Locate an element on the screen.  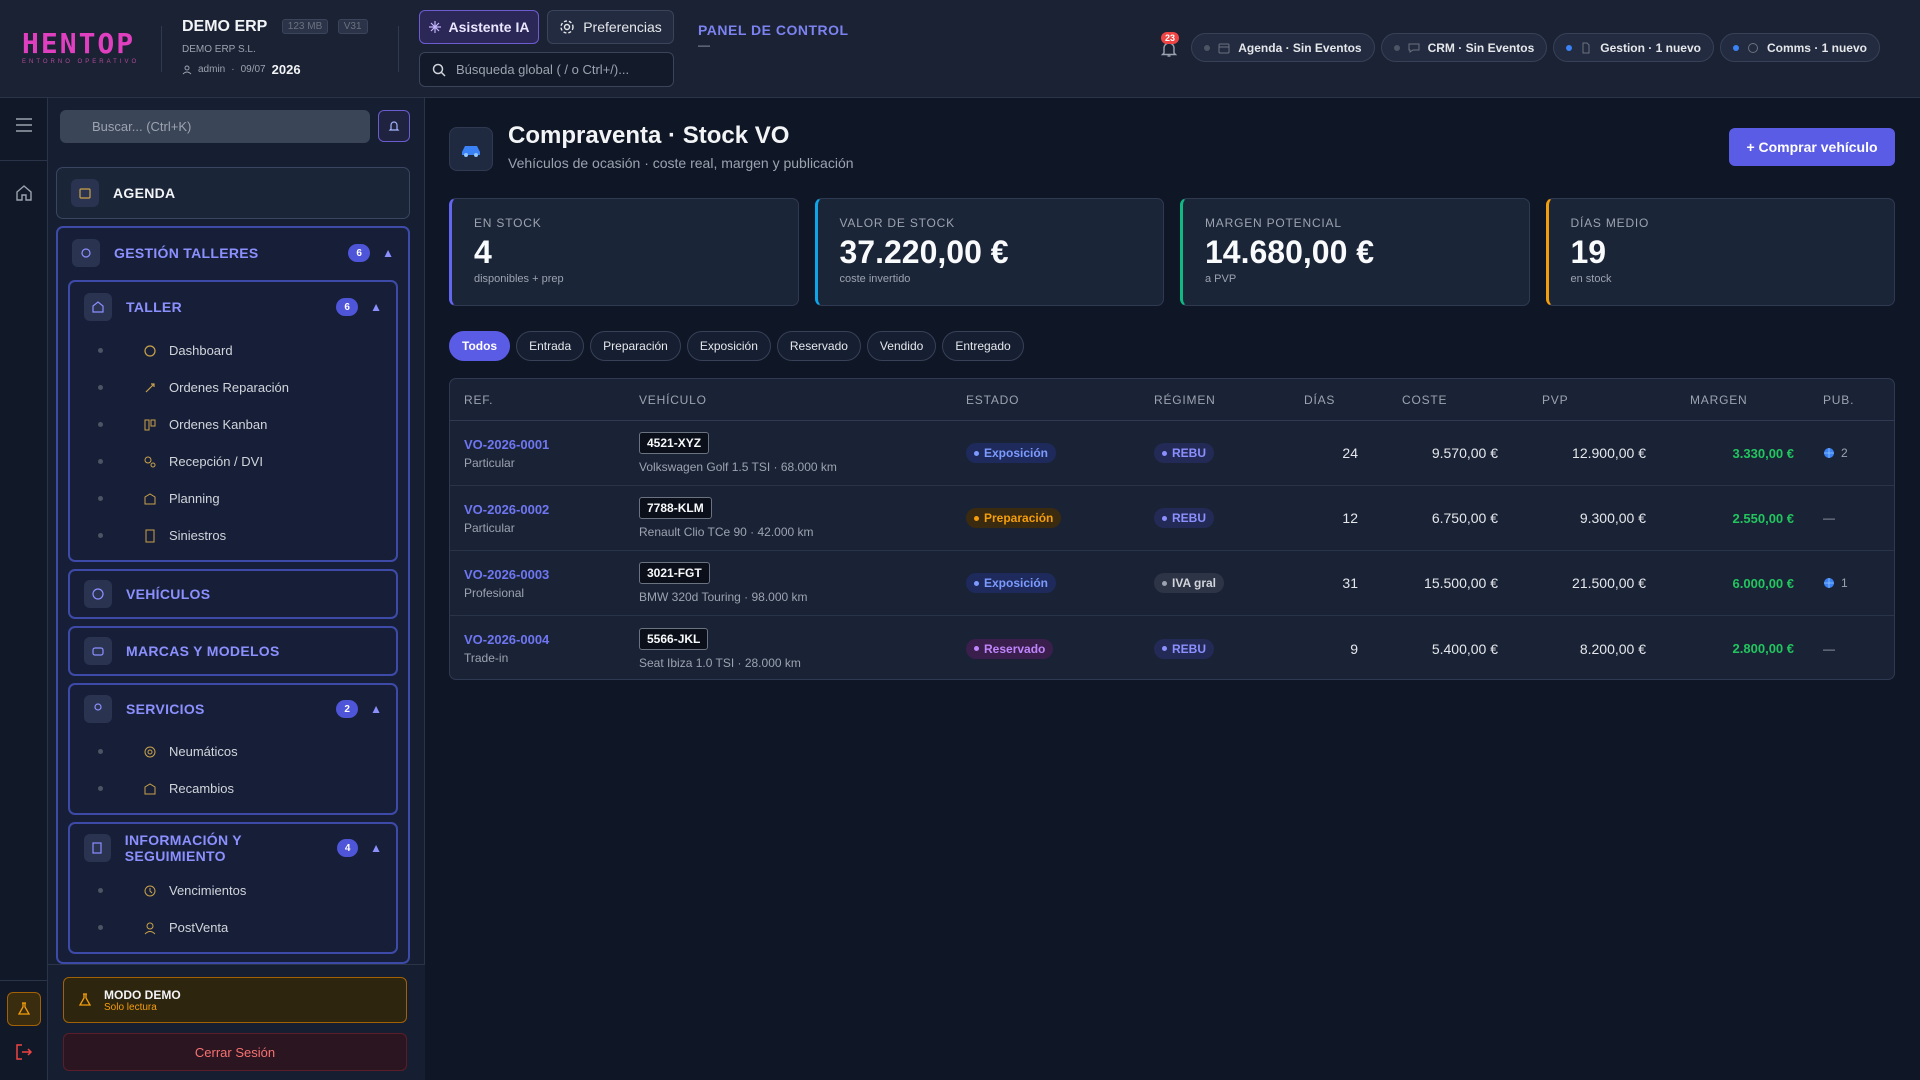
pill-gestion-label: Gestion · 1 nuevo is located at coordinates (1650, 47).